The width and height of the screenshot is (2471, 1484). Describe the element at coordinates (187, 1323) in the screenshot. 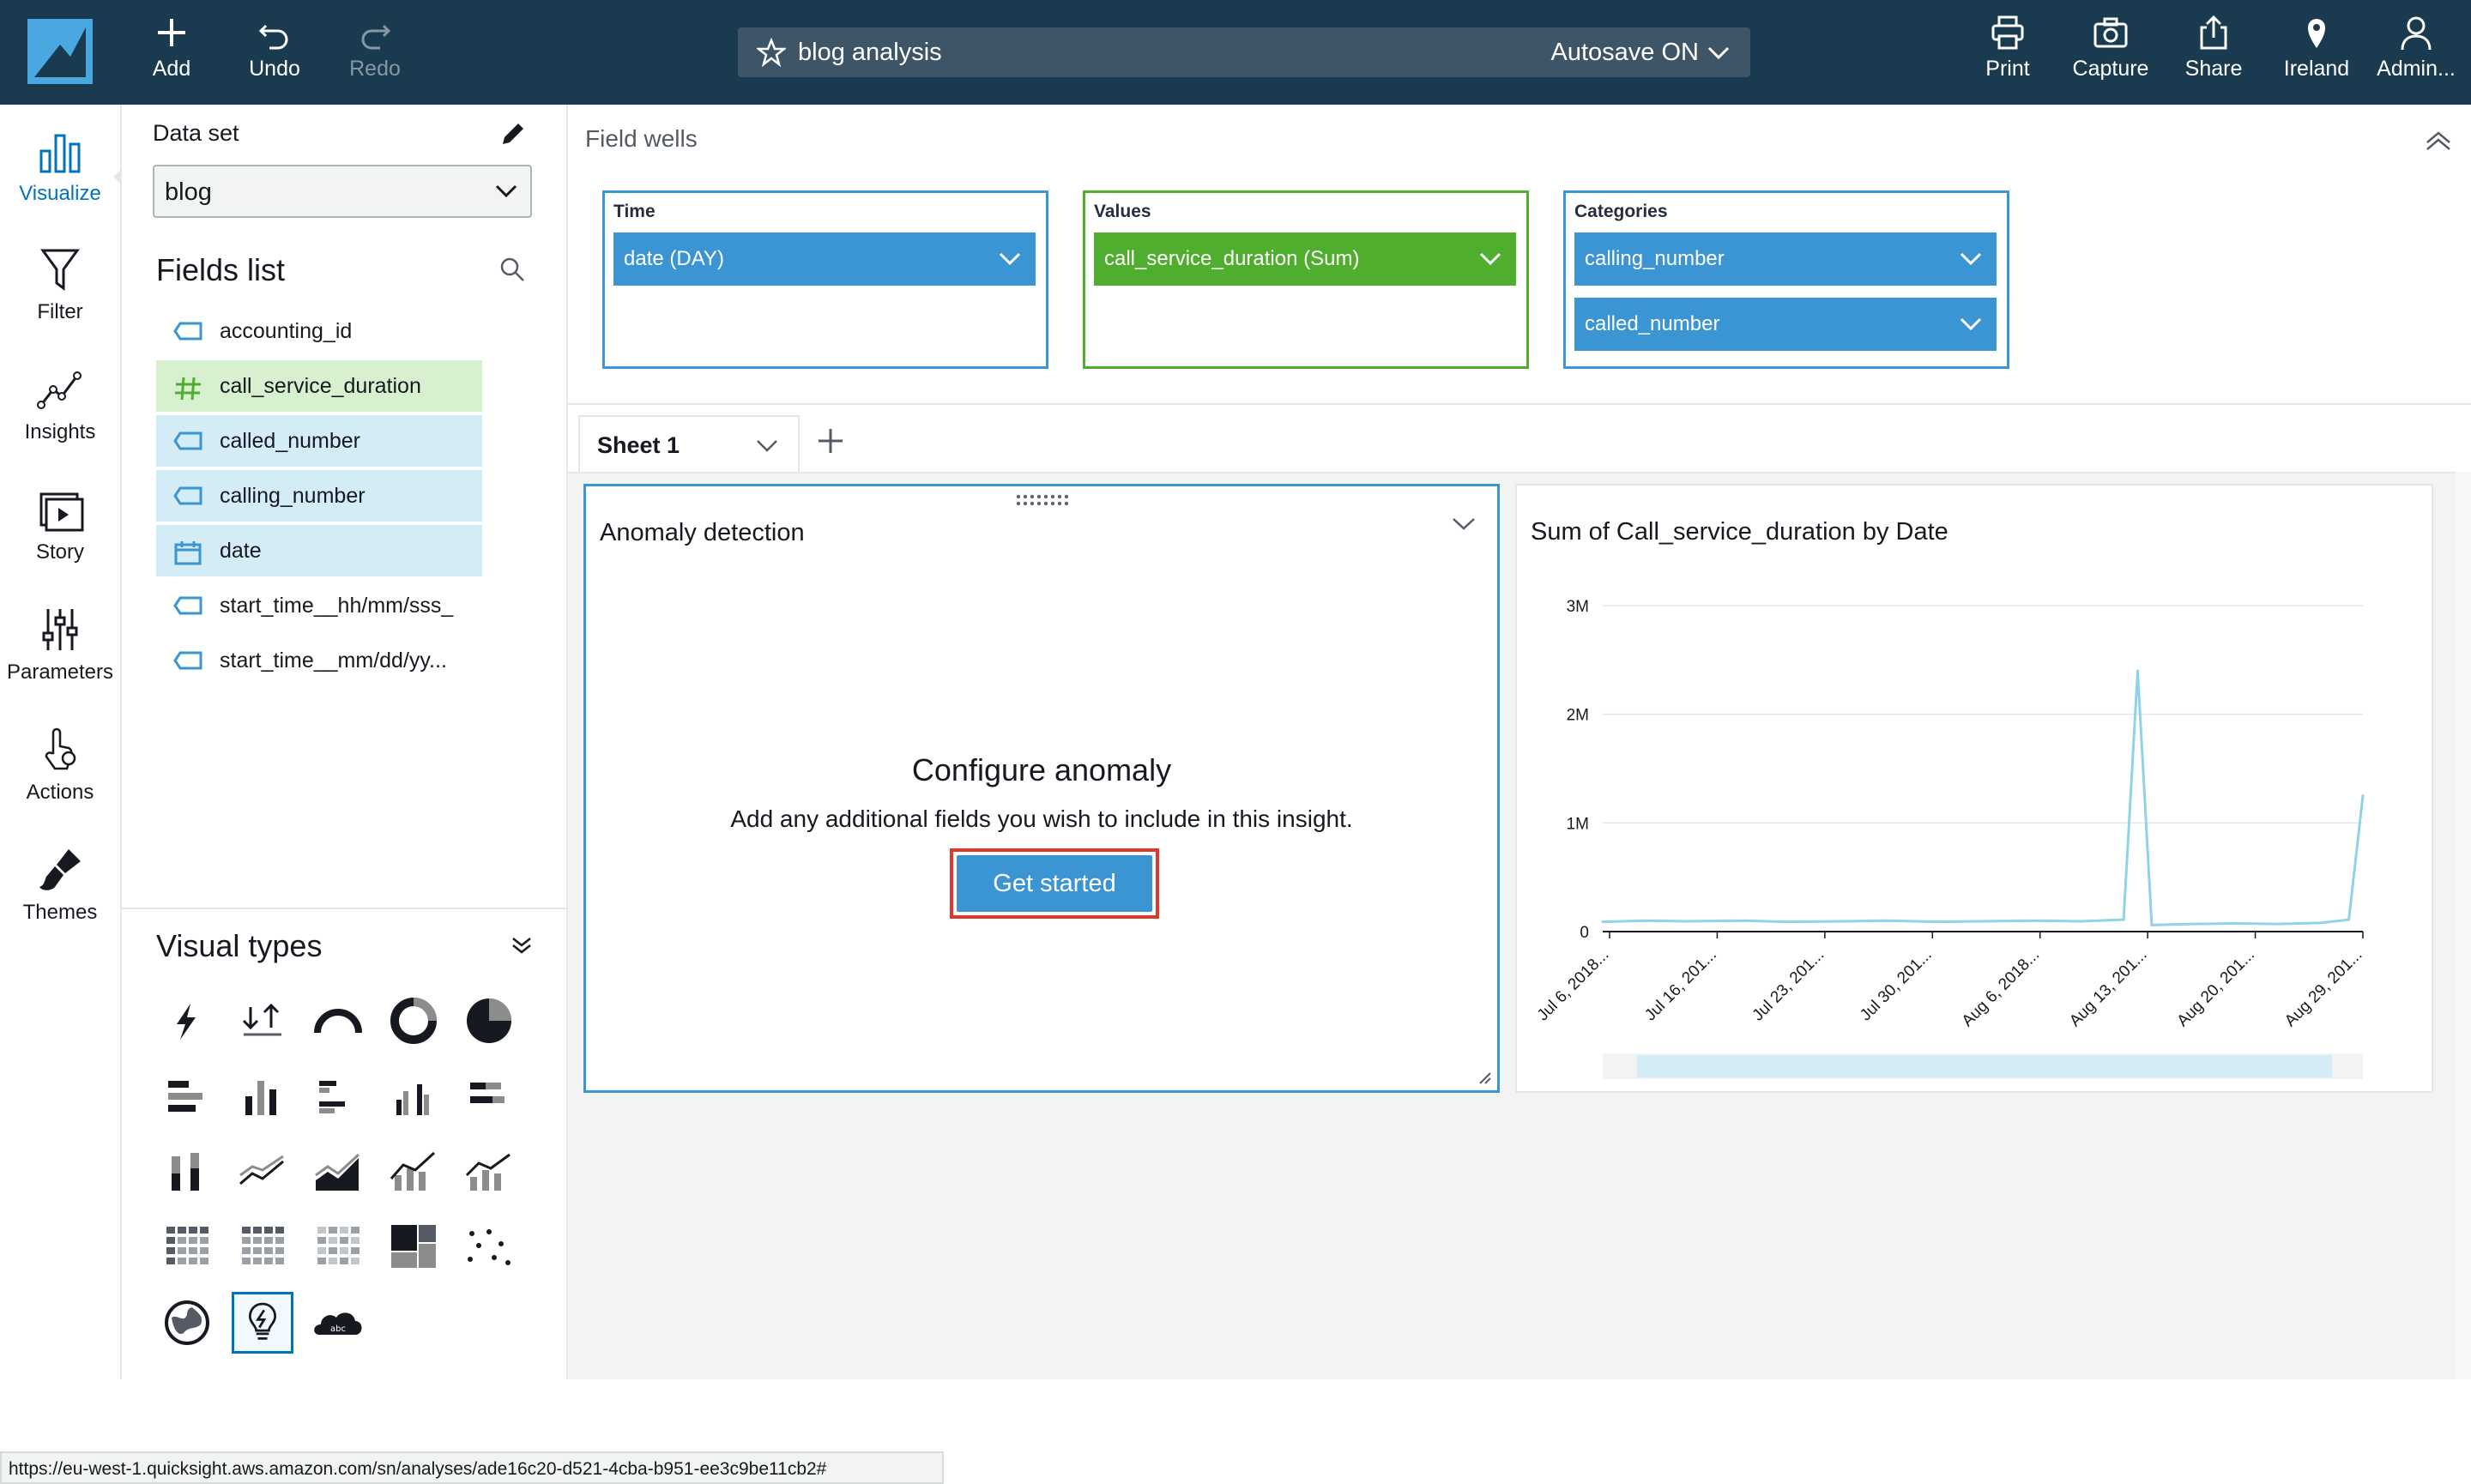

I see `geo-map-icon` at that location.